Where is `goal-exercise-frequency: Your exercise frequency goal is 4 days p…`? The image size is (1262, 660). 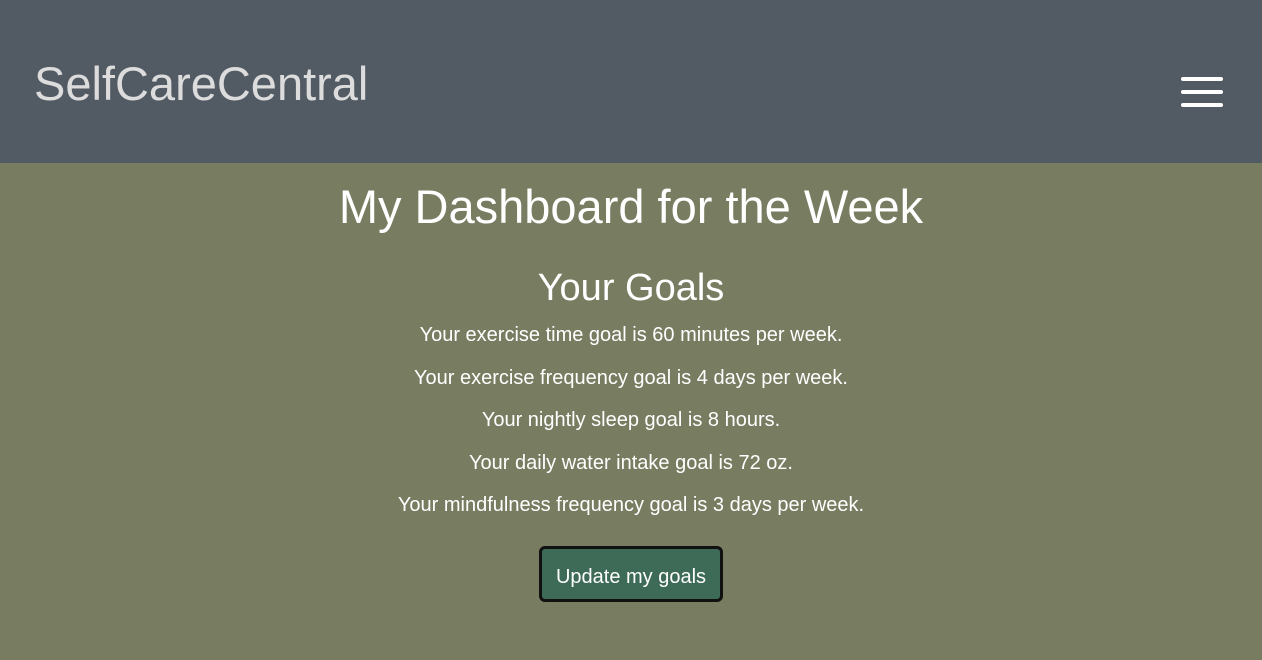
goal-exercise-frequency: Your exercise frequency goal is 4 days p… is located at coordinates (631, 377).